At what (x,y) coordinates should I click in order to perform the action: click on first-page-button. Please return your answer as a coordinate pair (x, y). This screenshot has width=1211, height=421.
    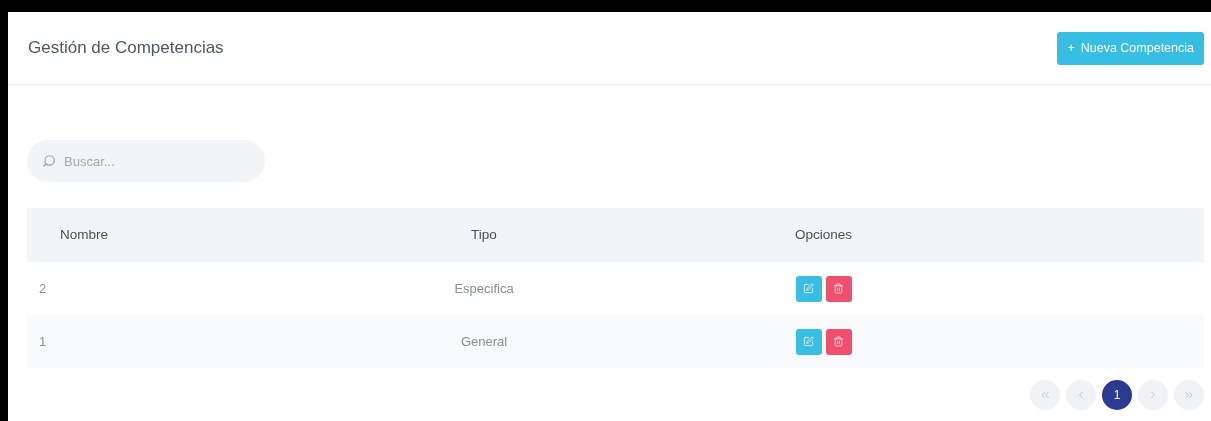
    Looking at the image, I should click on (1045, 395).